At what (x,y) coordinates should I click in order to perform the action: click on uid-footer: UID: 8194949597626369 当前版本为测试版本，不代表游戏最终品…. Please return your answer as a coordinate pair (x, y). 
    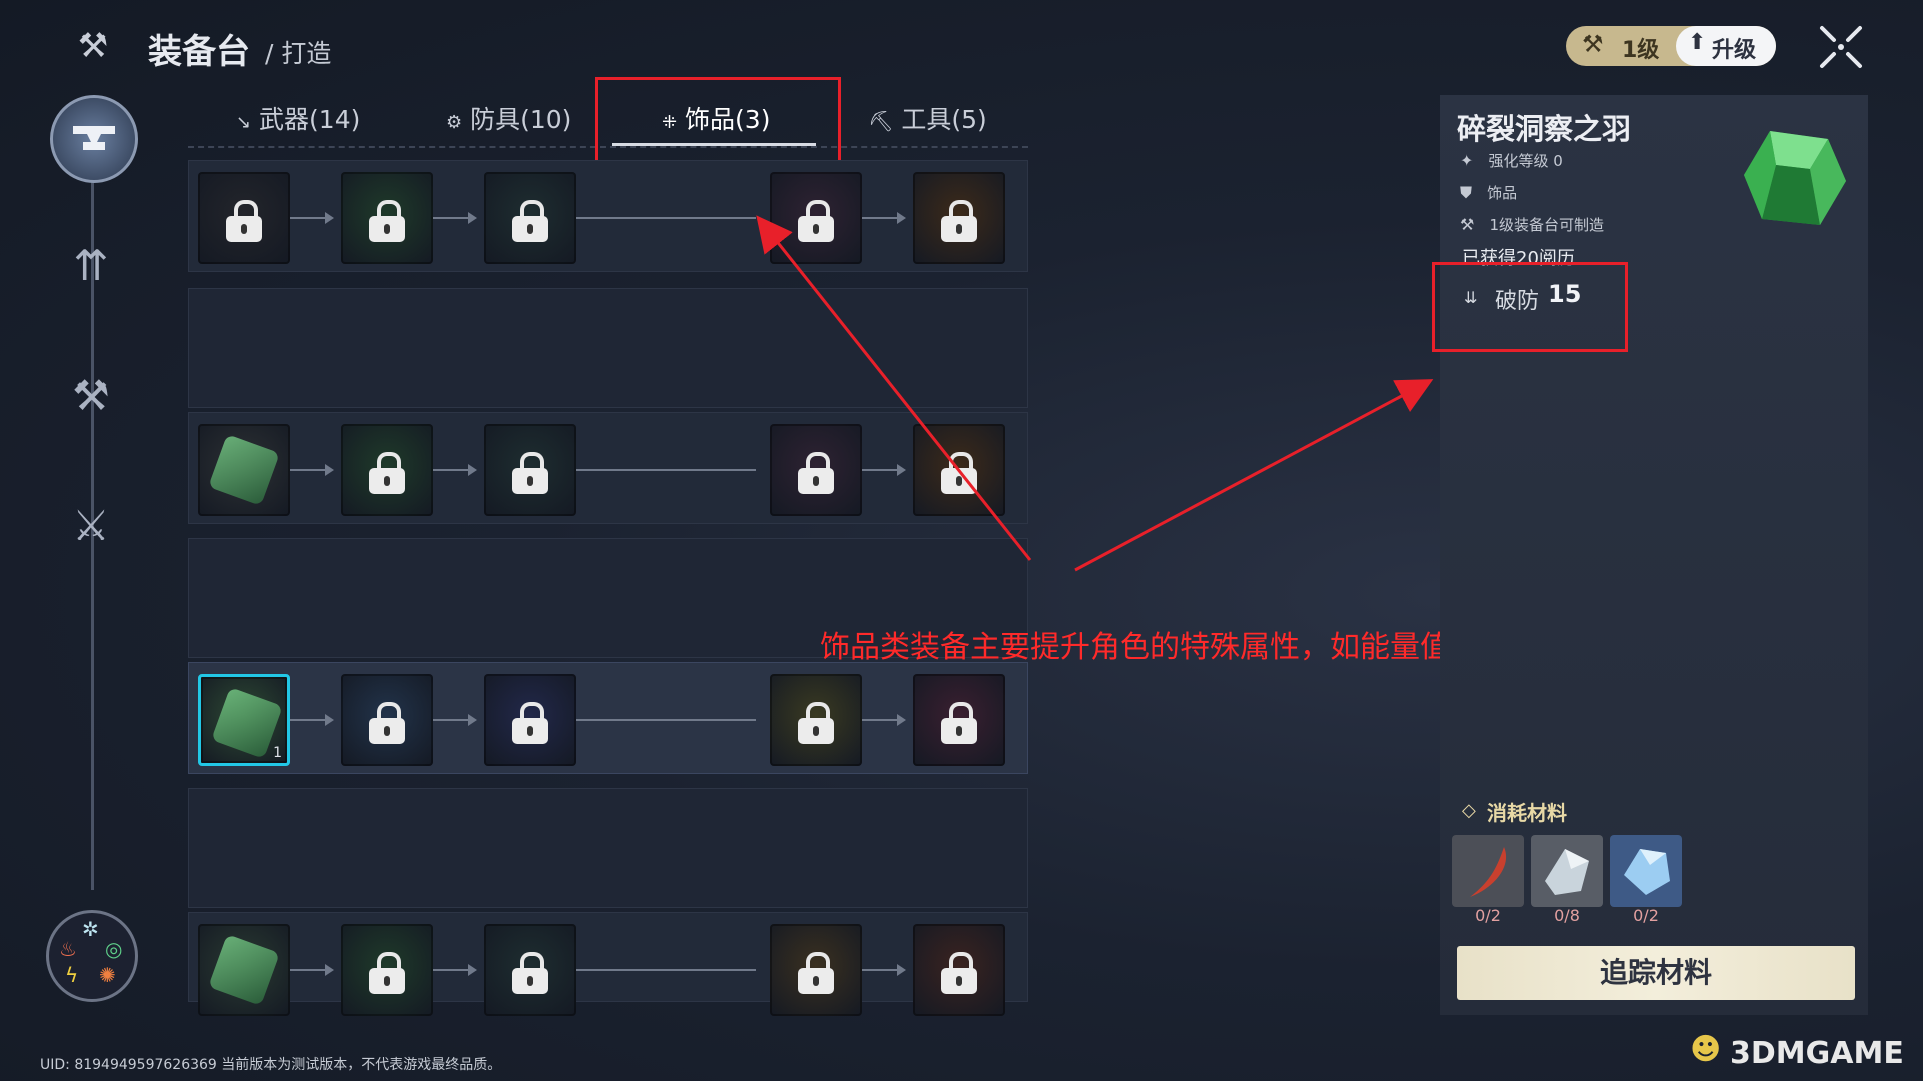
    Looking at the image, I should click on (271, 1065).